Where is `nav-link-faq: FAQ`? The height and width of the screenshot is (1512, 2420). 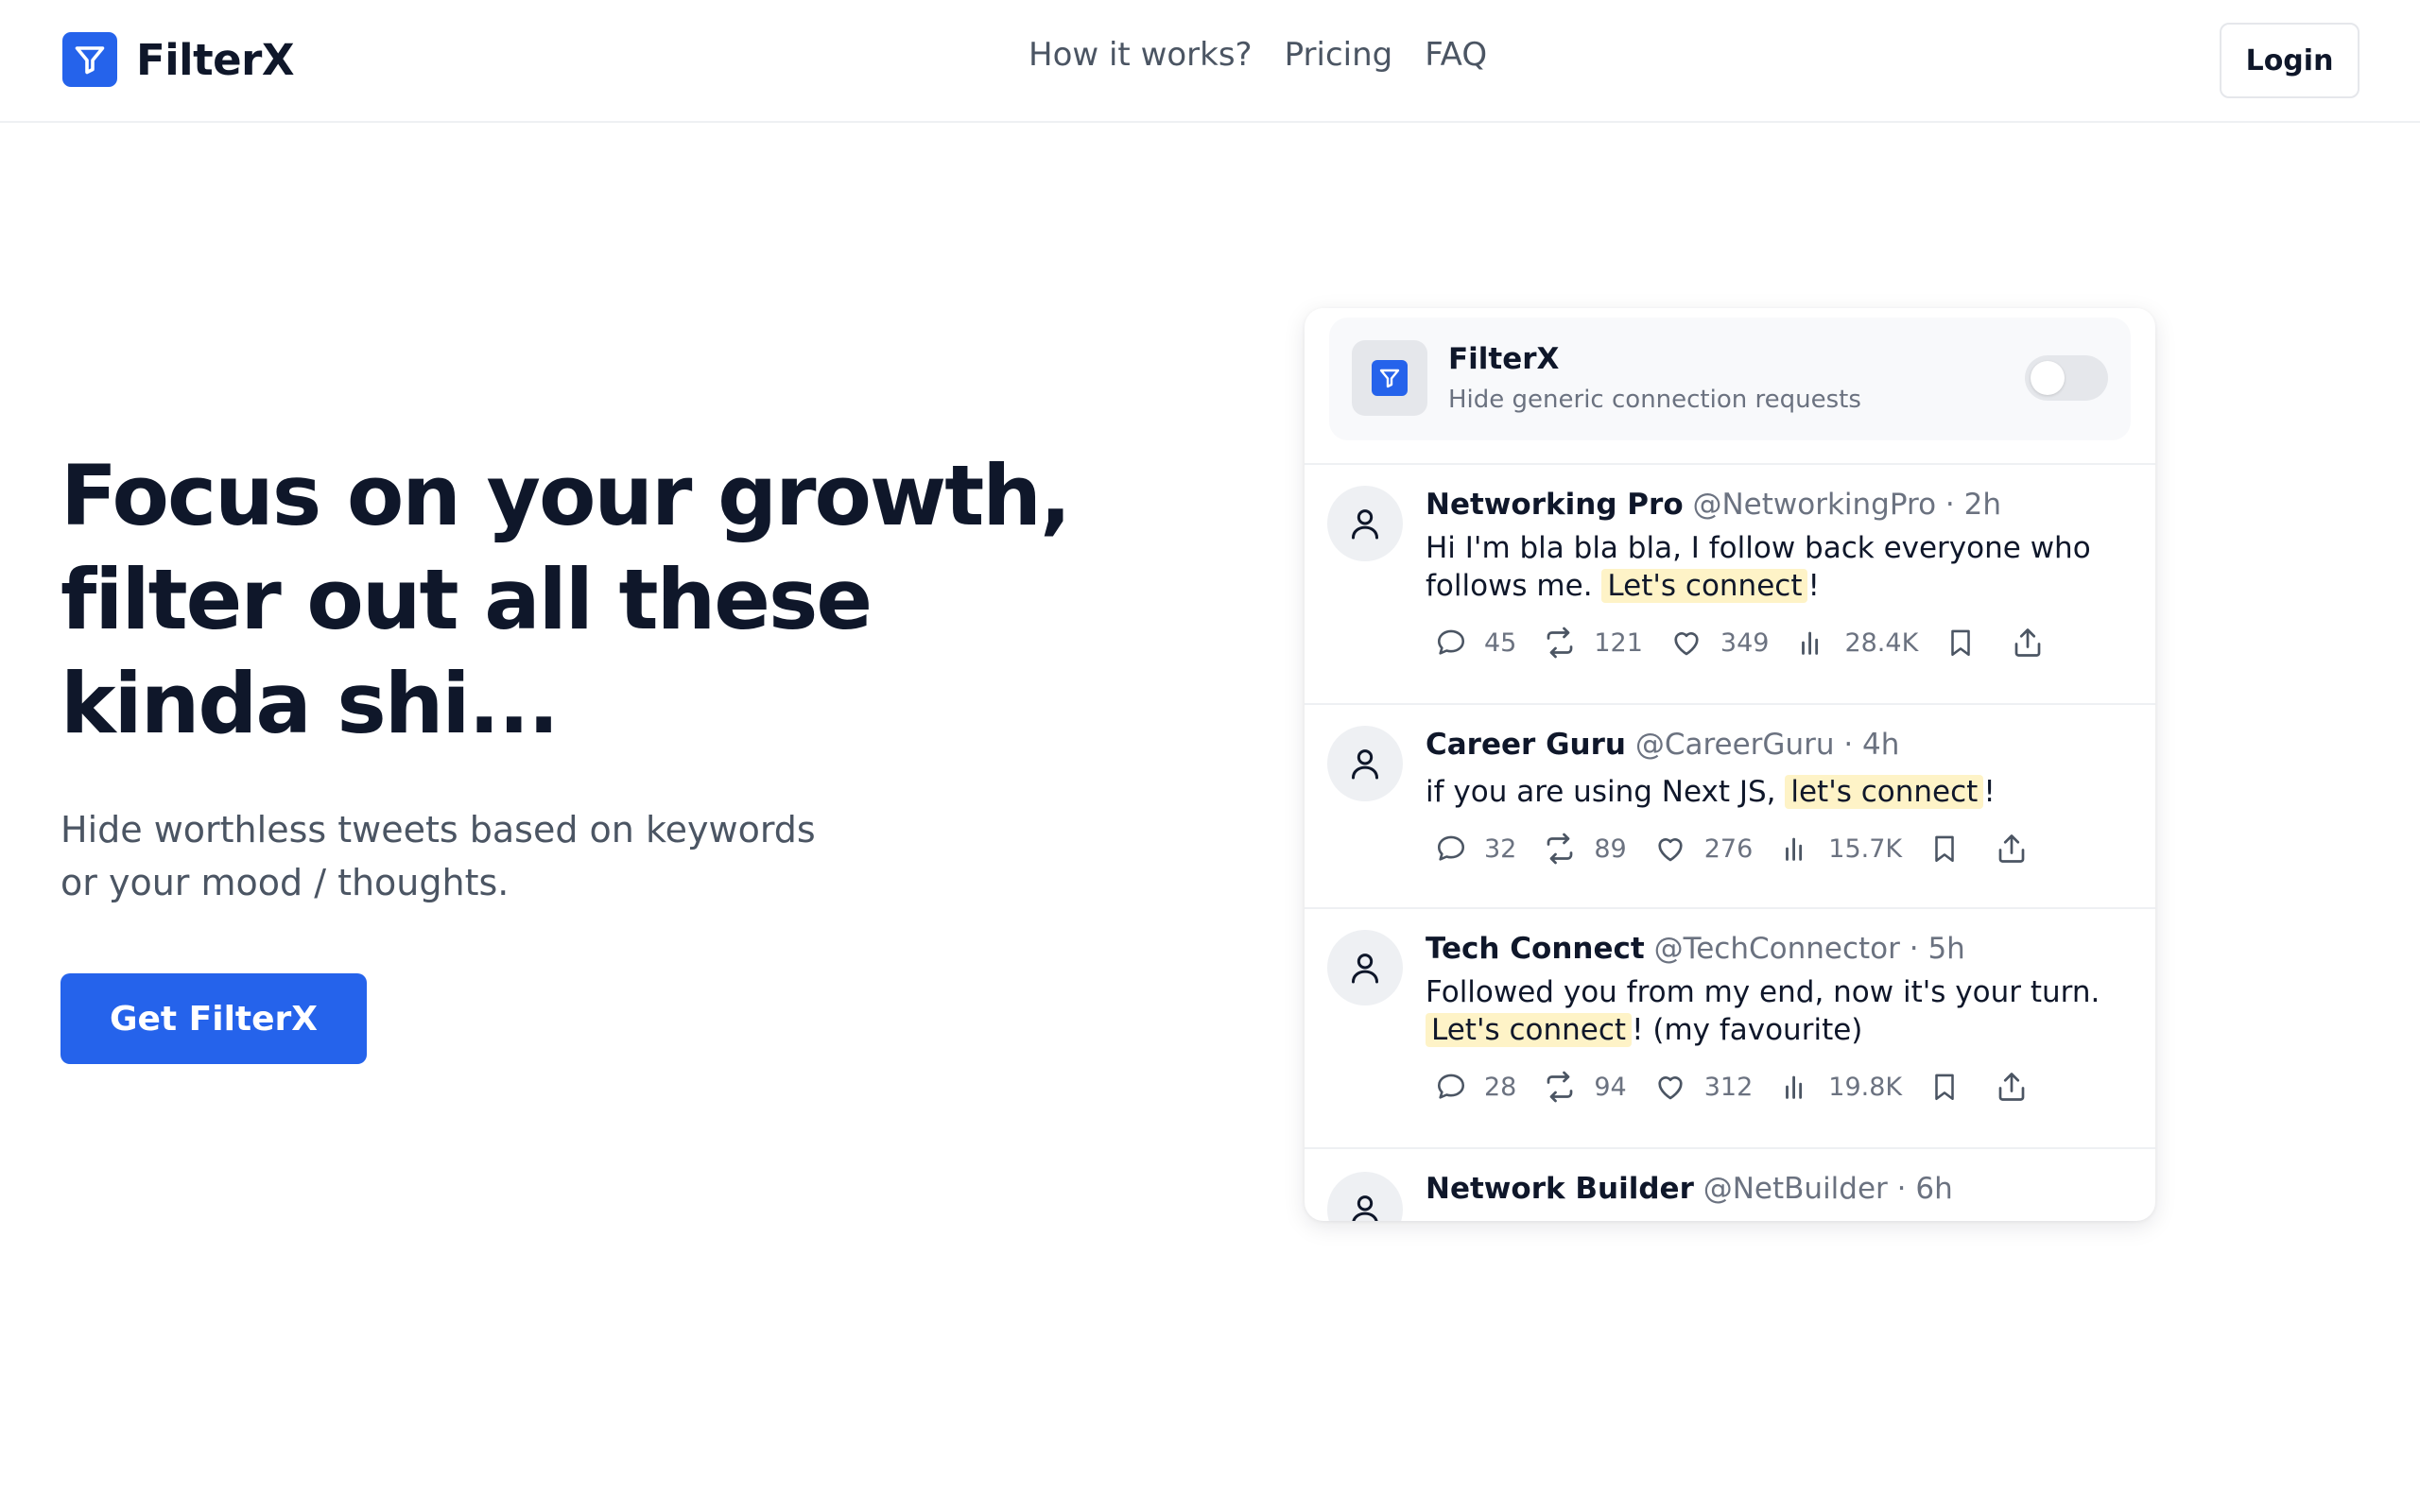 nav-link-faq: FAQ is located at coordinates (1456, 55).